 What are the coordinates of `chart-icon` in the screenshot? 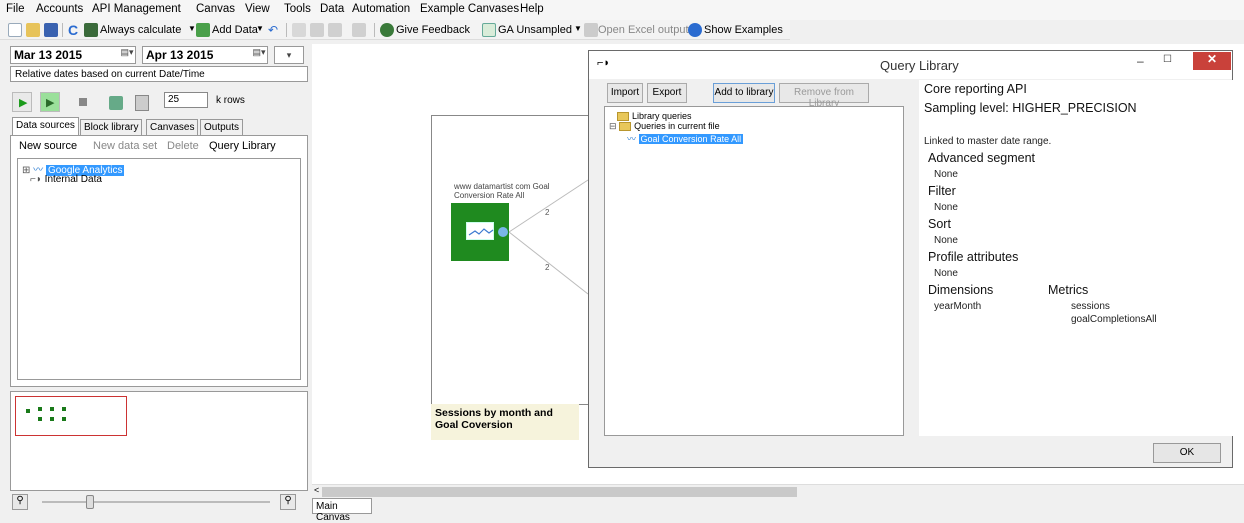 It's located at (335, 30).